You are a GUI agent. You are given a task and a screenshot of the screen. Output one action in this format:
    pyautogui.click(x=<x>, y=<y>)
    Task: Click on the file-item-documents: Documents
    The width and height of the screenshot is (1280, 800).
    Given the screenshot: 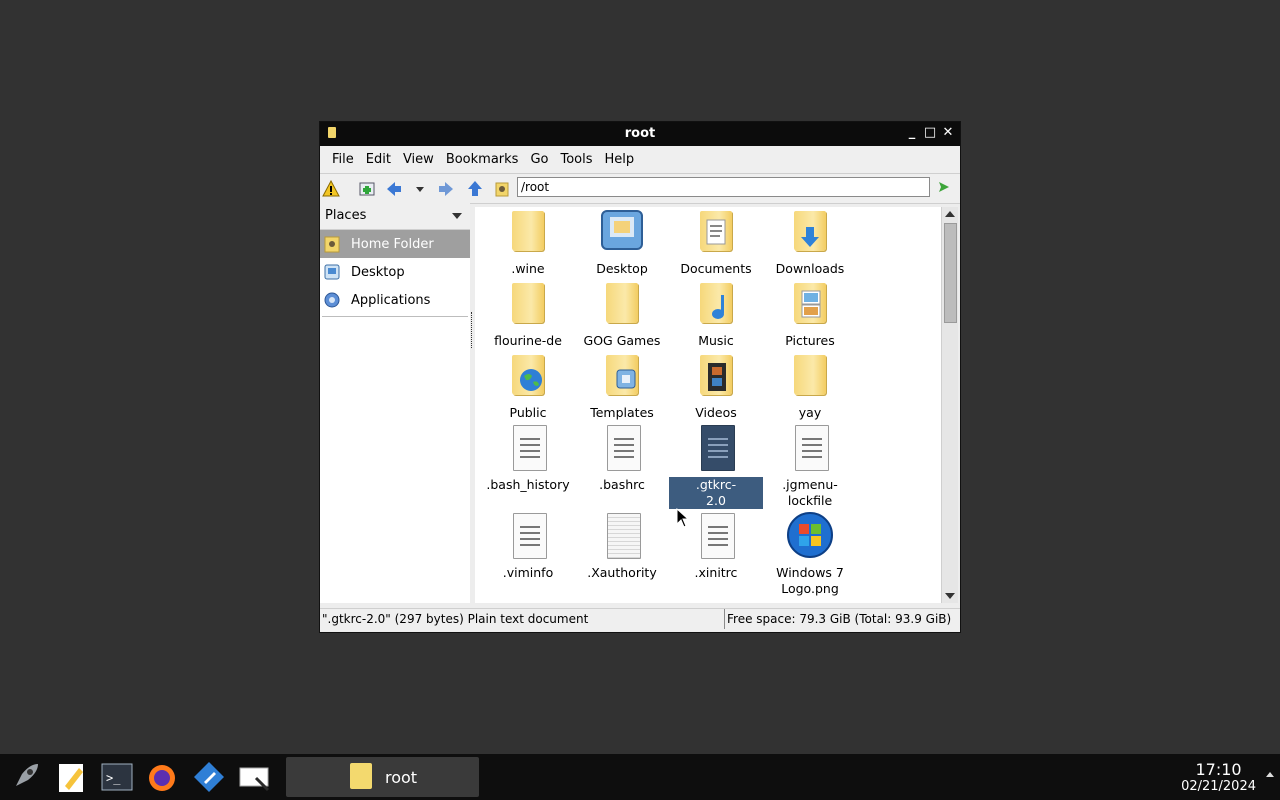 What is the action you would take?
    pyautogui.click(x=716, y=242)
    